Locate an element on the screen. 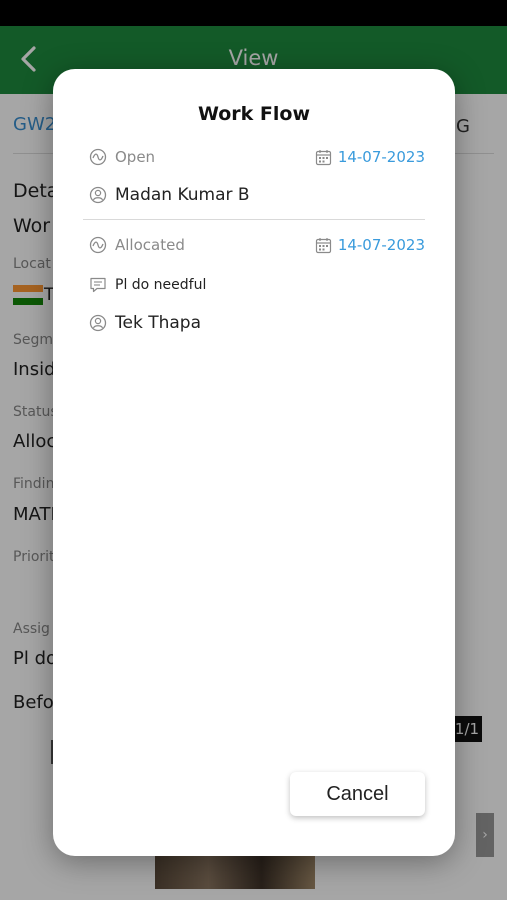  workflow-comment-row: Pl do needful is located at coordinates (257, 285).